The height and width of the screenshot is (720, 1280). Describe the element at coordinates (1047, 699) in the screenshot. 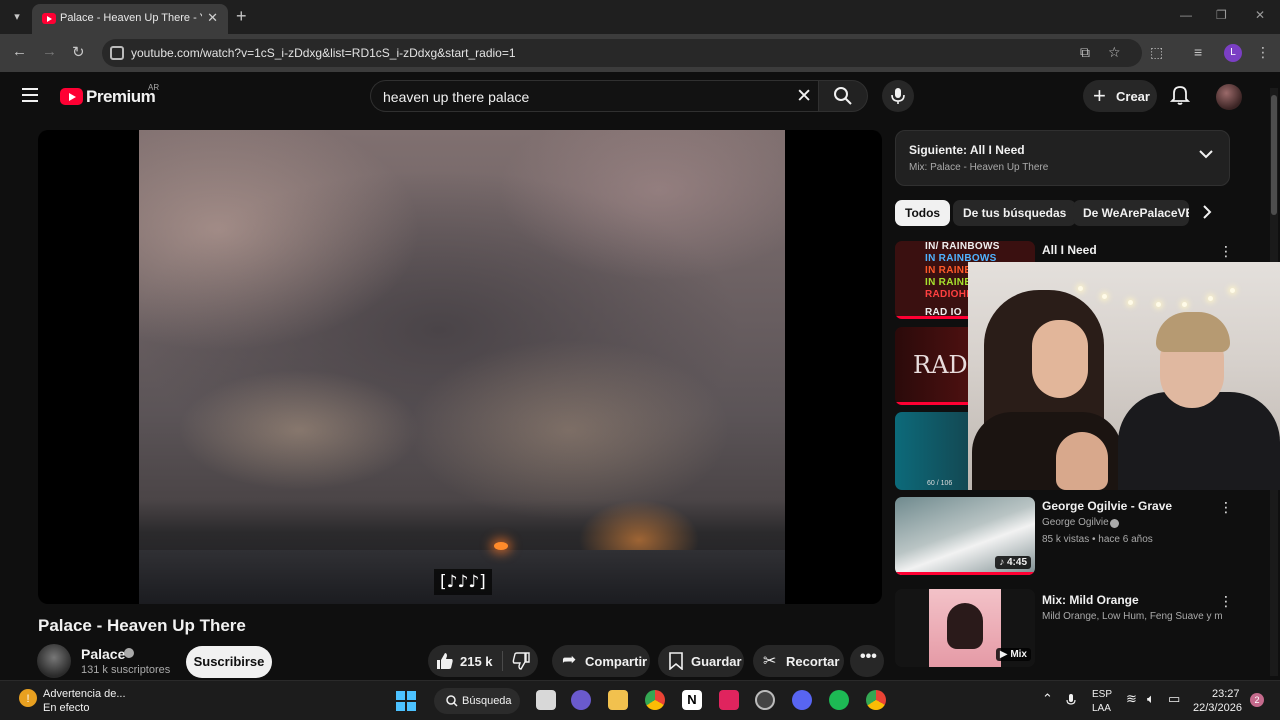

I see `tray-overflow-icon: ⌃` at that location.